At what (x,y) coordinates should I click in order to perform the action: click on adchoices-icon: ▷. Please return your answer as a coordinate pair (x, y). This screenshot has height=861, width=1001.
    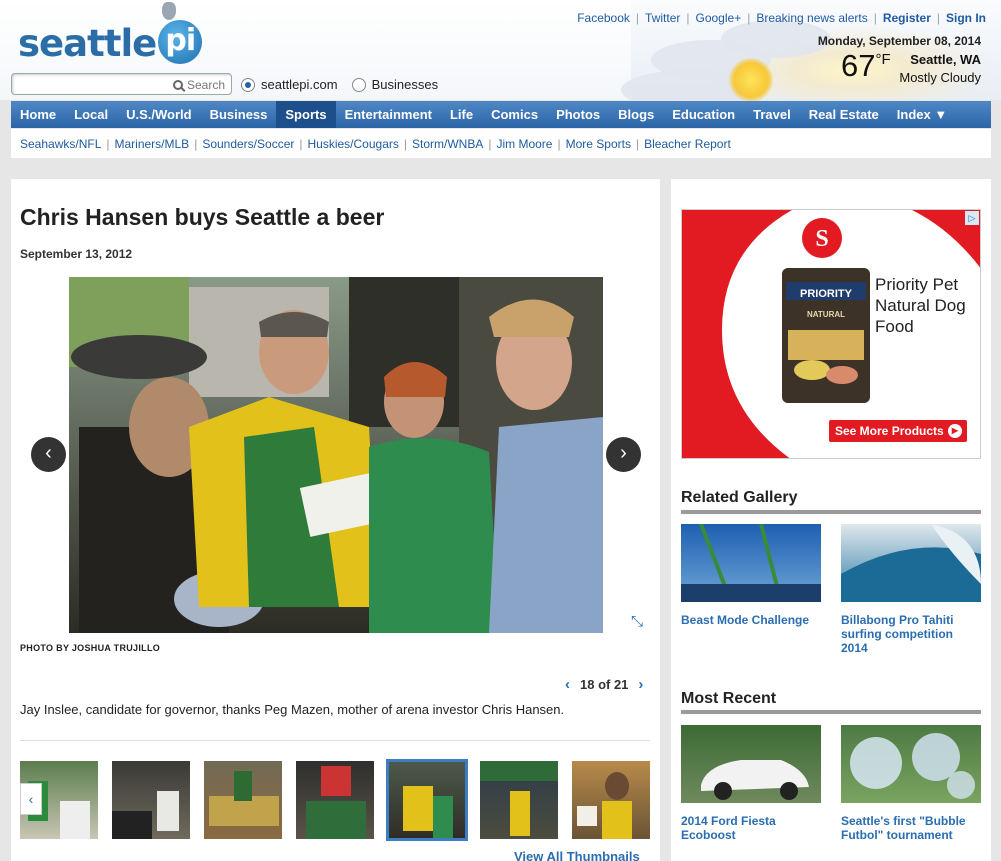
    Looking at the image, I should click on (972, 218).